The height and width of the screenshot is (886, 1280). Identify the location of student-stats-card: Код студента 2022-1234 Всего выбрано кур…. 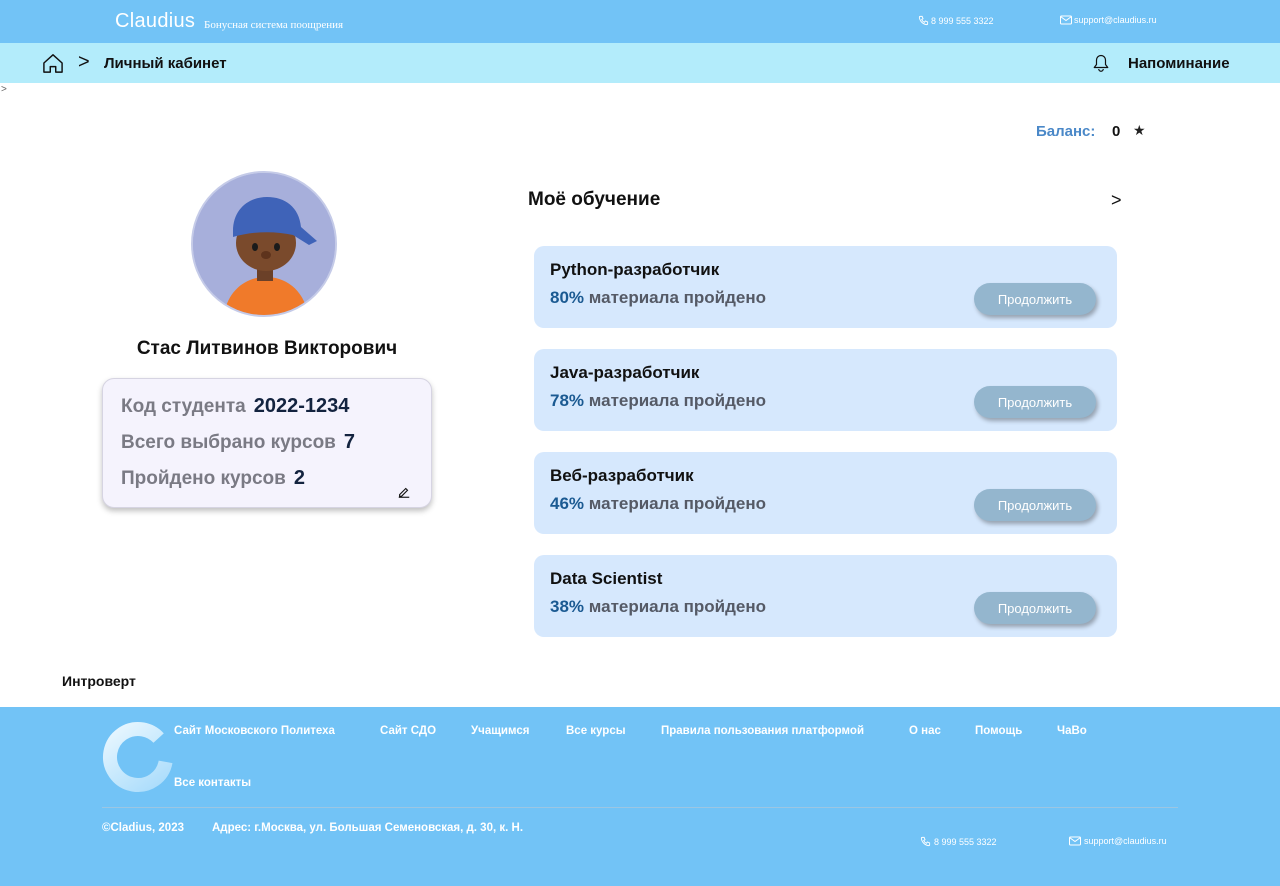
(267, 443).